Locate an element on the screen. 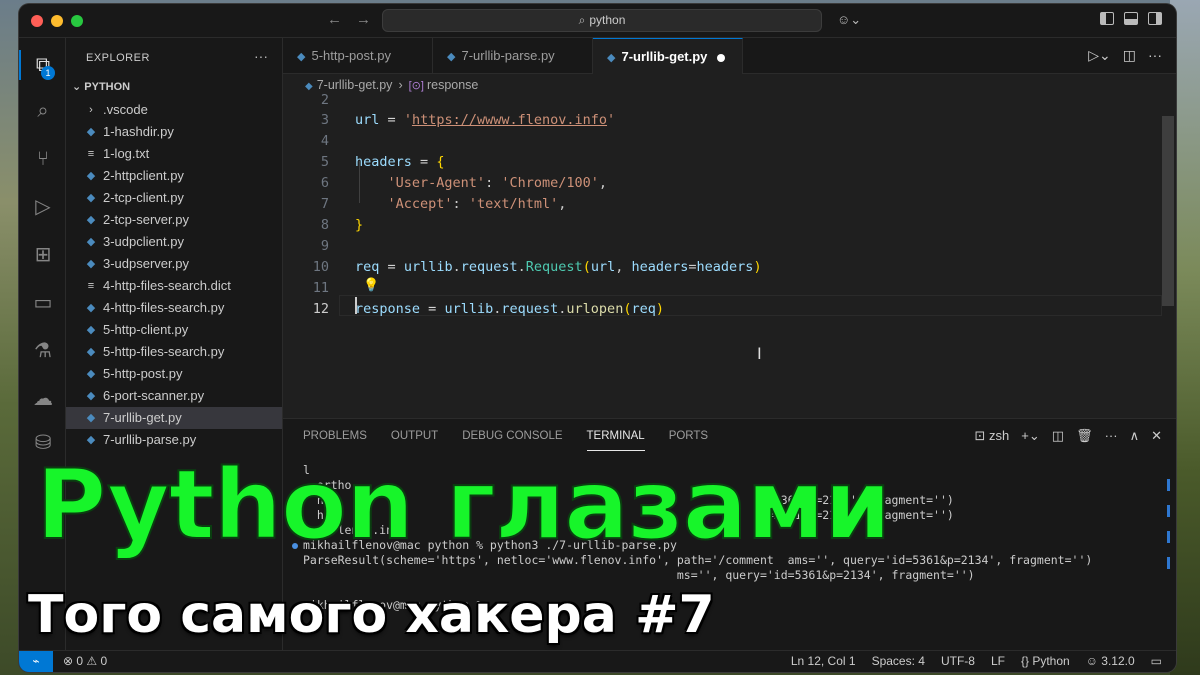  file-label: 3-udpserver.py is located at coordinates (146, 263).